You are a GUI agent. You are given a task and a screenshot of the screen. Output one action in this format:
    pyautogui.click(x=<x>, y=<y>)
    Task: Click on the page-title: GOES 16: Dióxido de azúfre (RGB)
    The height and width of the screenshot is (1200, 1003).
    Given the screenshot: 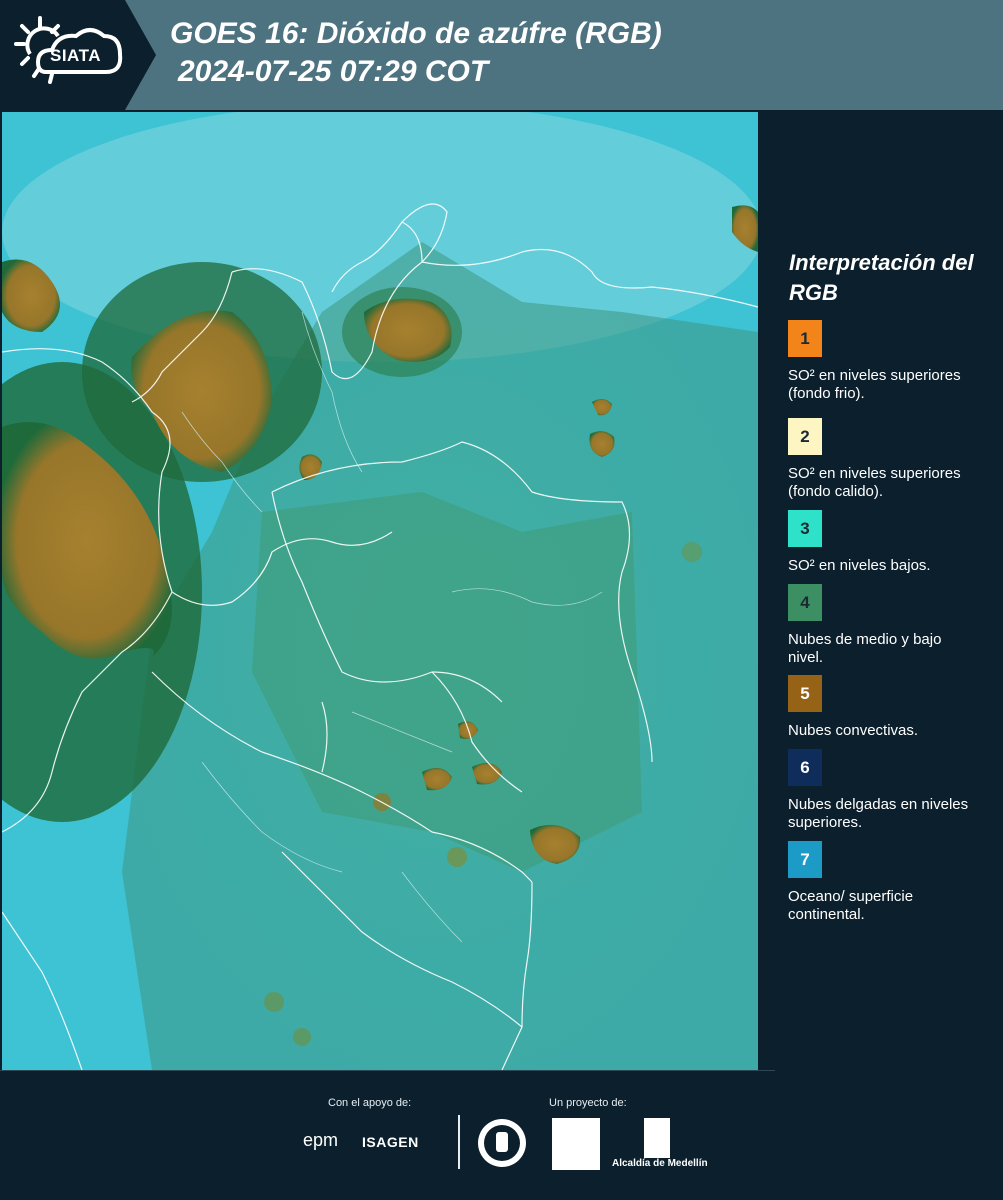 What is the action you would take?
    pyautogui.click(x=416, y=33)
    